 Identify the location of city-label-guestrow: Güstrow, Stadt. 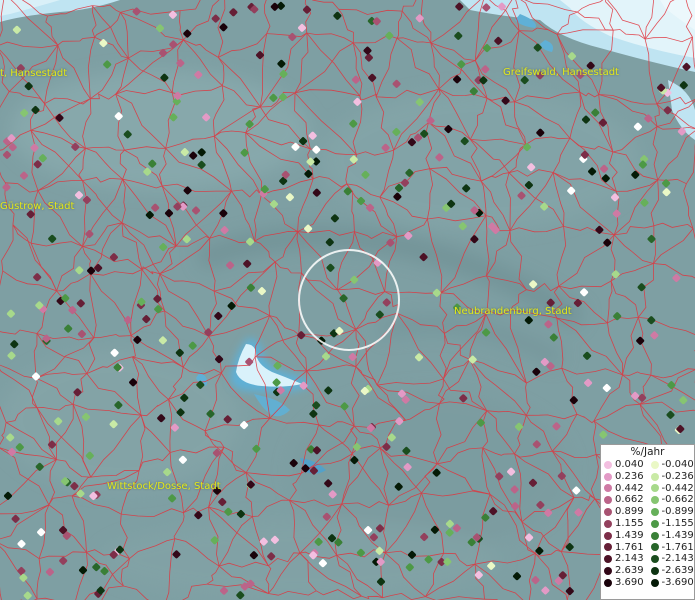
(37, 206).